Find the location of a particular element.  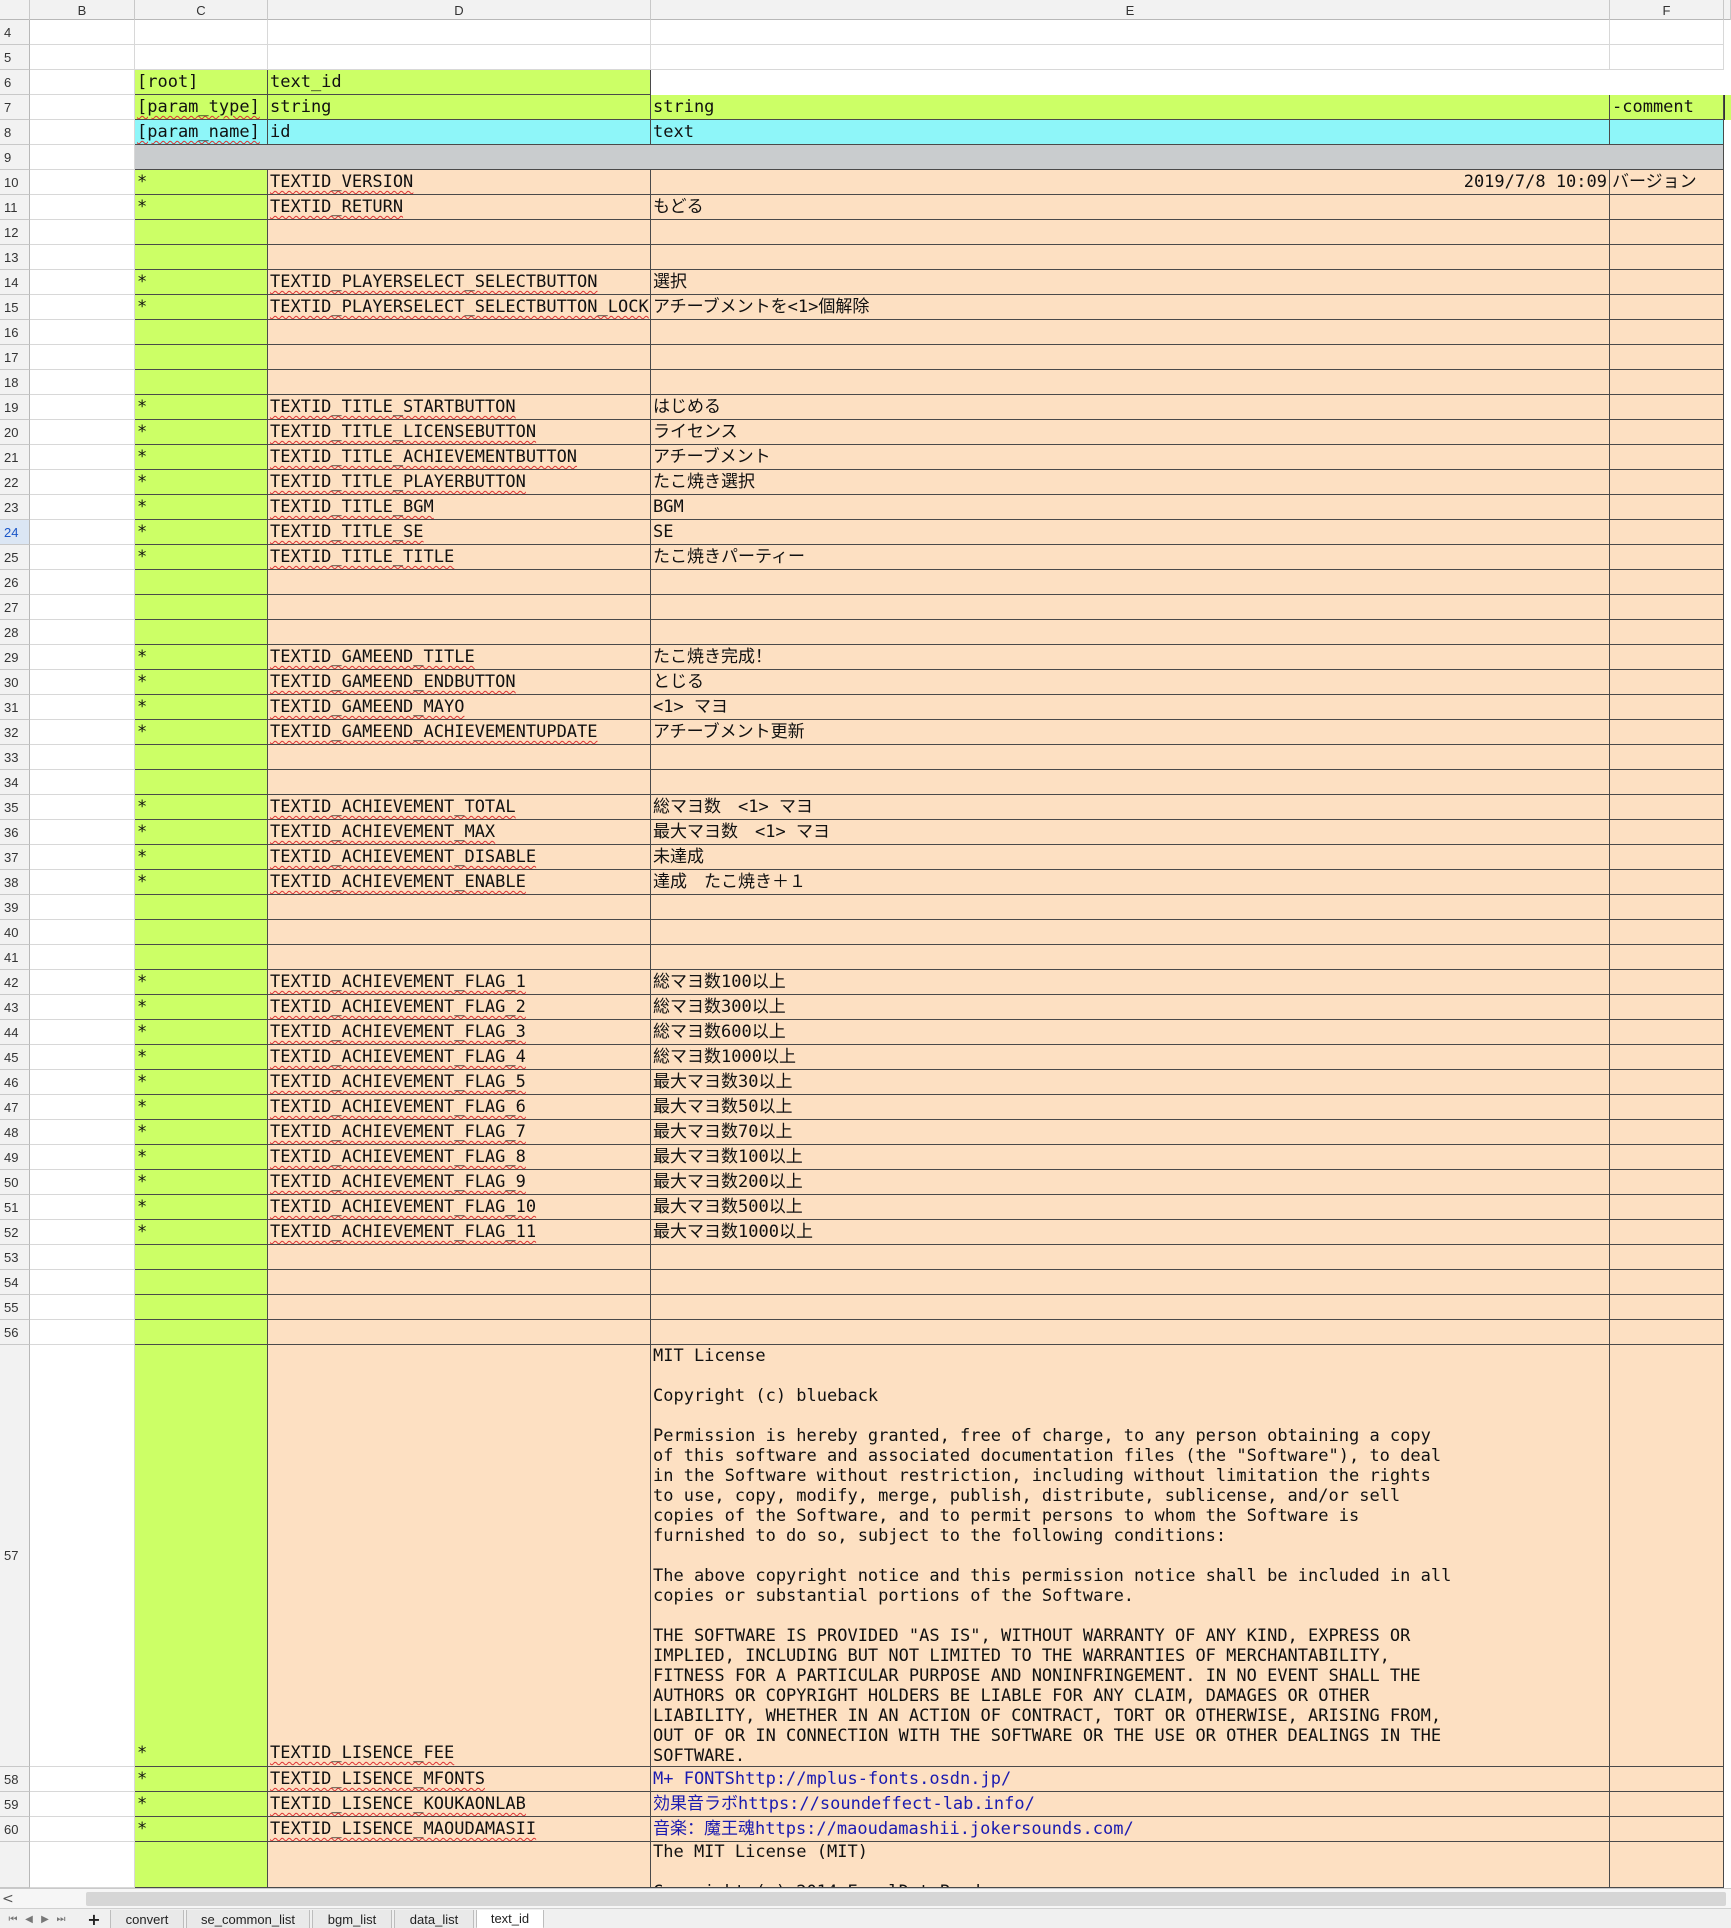

cell-d: TEXTID_TITLE_PLAYERBUTTON is located at coordinates (459, 482).